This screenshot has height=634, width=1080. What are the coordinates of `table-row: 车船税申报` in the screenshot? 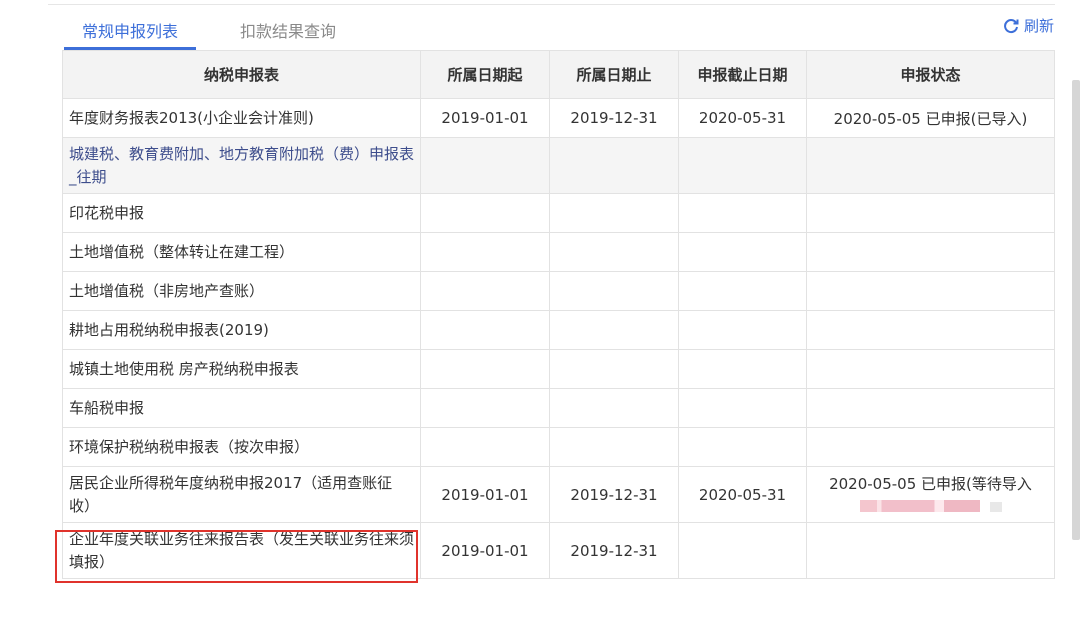 It's located at (558, 408).